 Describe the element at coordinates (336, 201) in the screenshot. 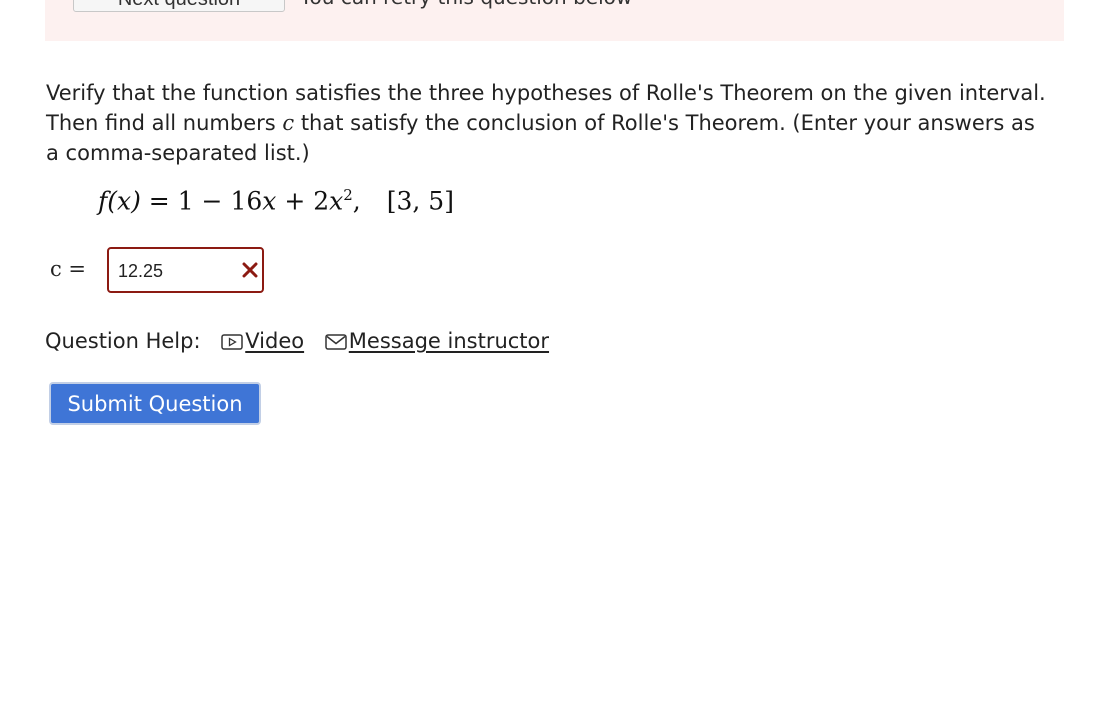

I see `formula-x2: x` at that location.